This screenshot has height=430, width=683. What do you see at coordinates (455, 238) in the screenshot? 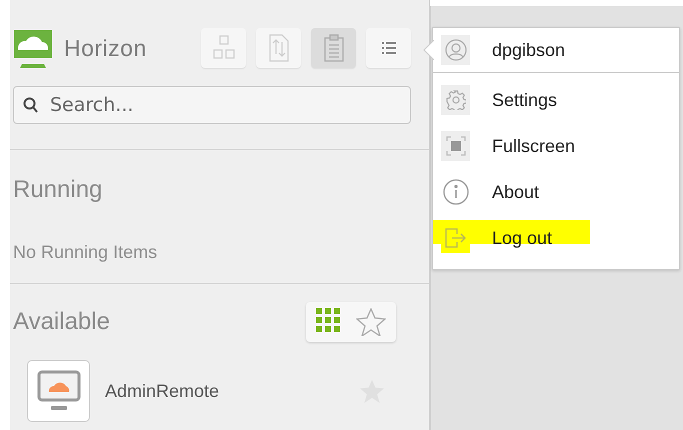
I see `logout-icon` at bounding box center [455, 238].